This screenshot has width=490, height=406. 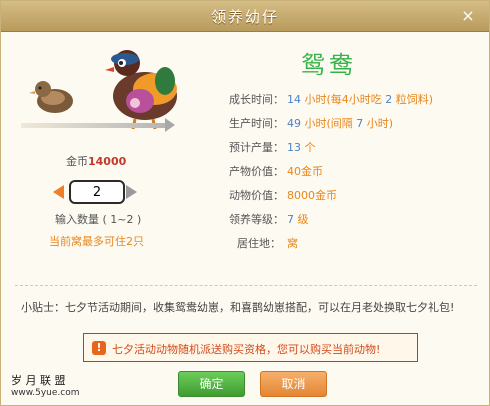 I want to click on gold-label: 金币, so click(x=77, y=161).